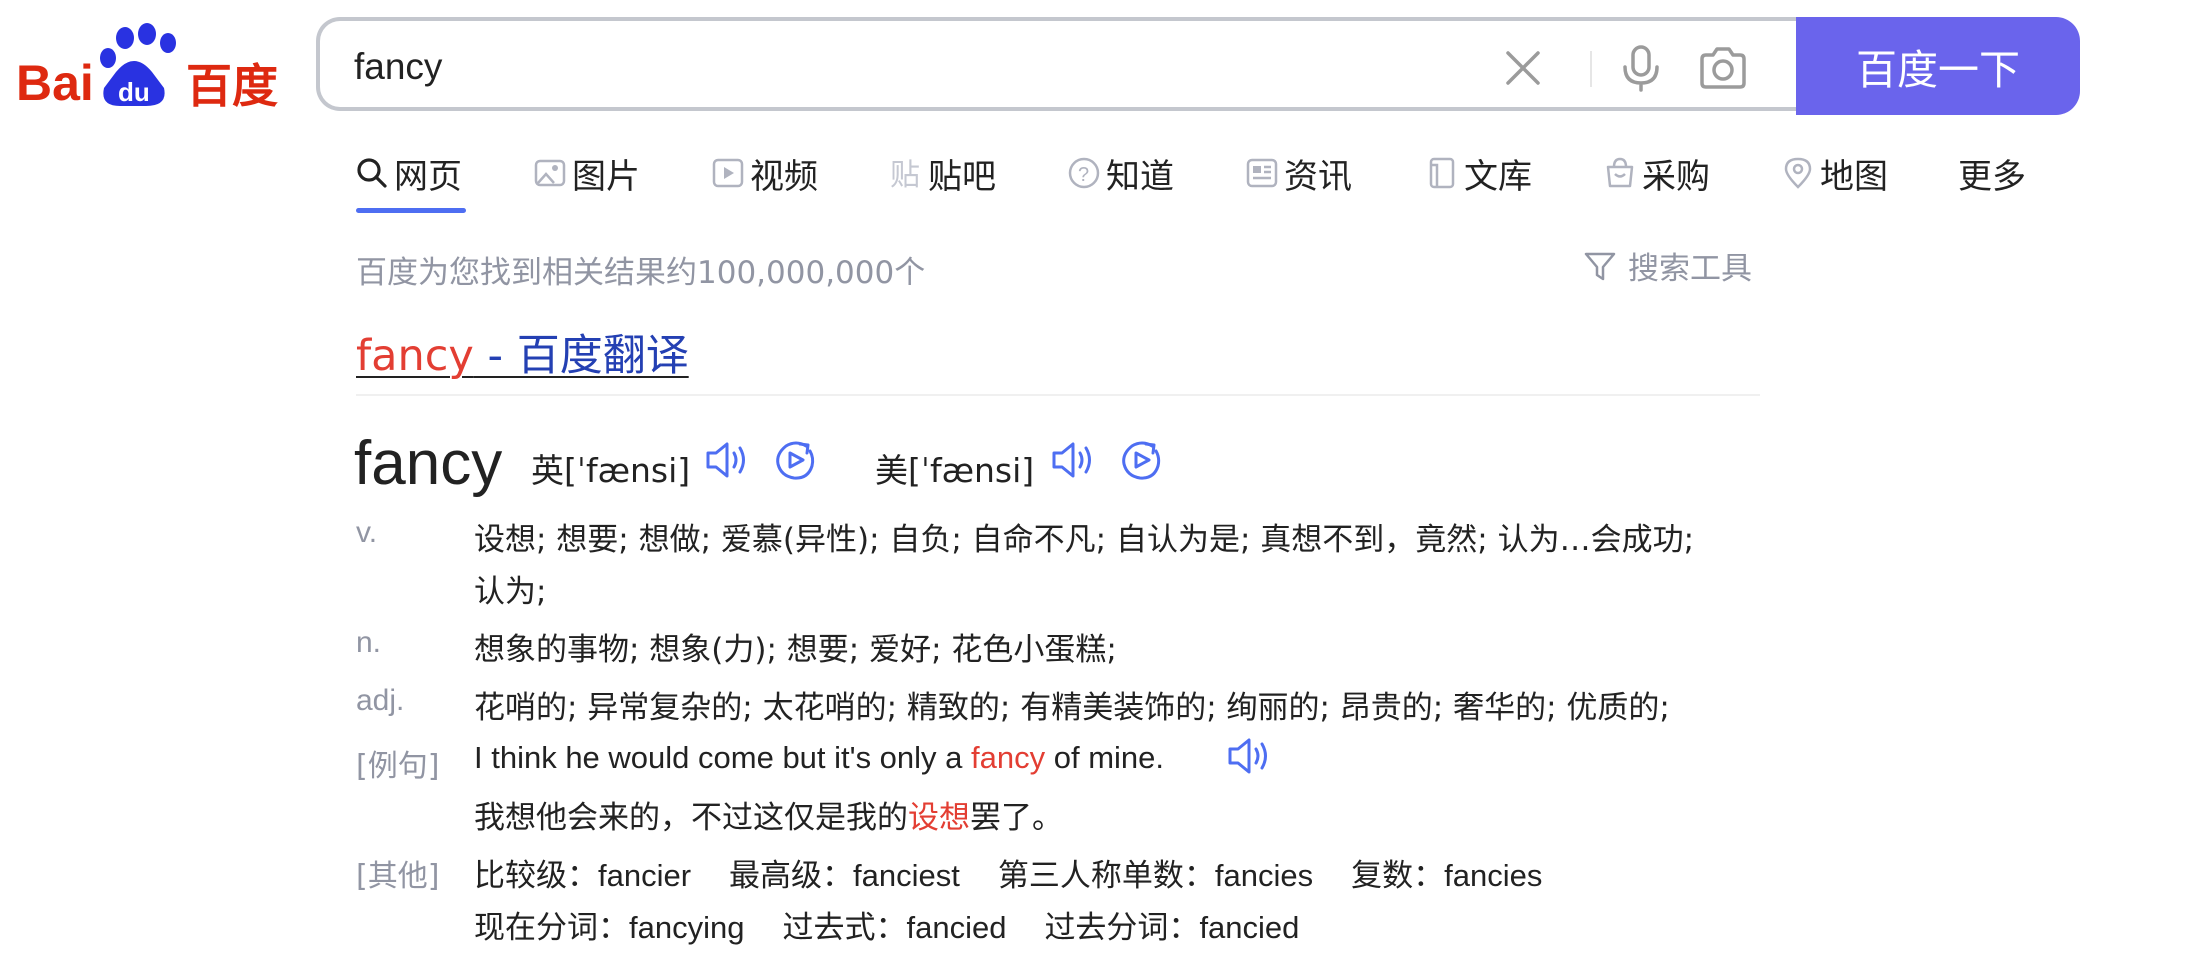 This screenshot has height=960, width=2188. Describe the element at coordinates (1122, 928) in the screenshot. I see `form-label: 过去分词：` at that location.